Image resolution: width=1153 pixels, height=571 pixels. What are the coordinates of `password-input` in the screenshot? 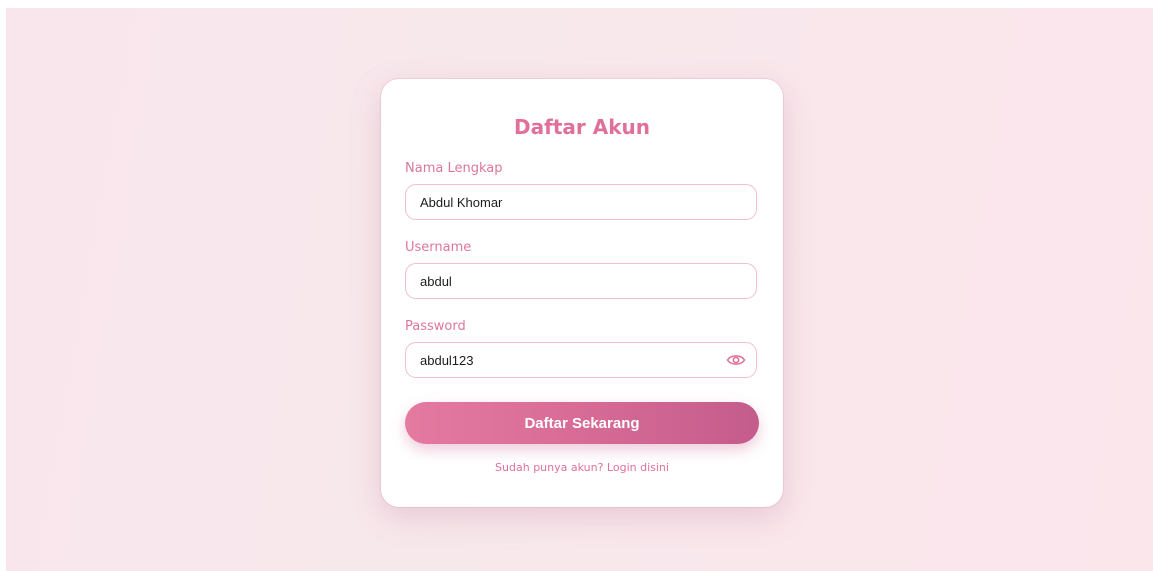 It's located at (570, 360).